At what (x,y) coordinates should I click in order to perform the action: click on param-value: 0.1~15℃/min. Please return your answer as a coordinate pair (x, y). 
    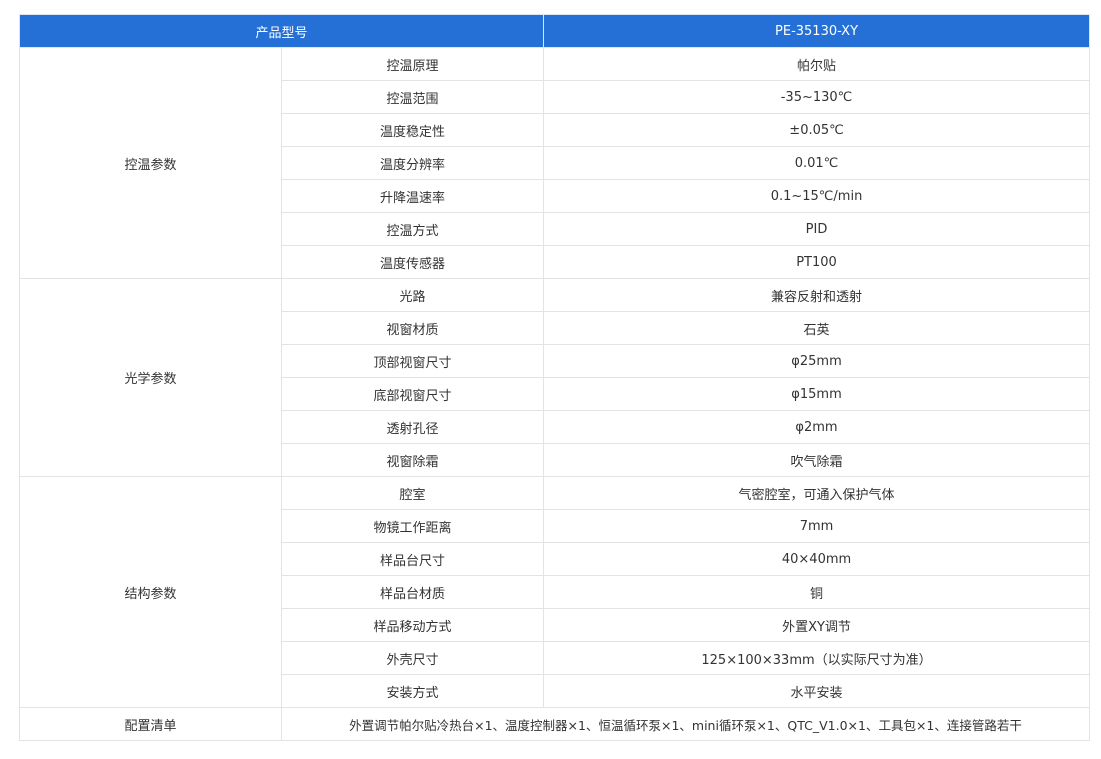
    Looking at the image, I should click on (817, 196).